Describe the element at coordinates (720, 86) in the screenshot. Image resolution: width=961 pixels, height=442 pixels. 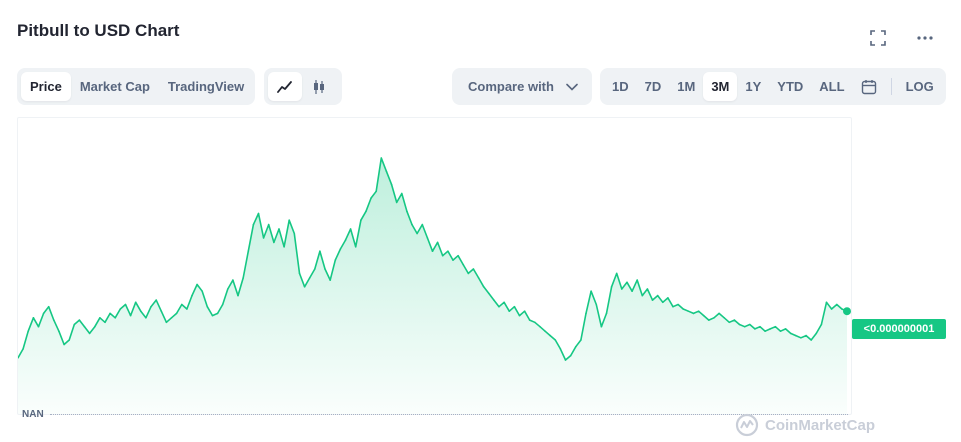
I see `range-3m: 3M` at that location.